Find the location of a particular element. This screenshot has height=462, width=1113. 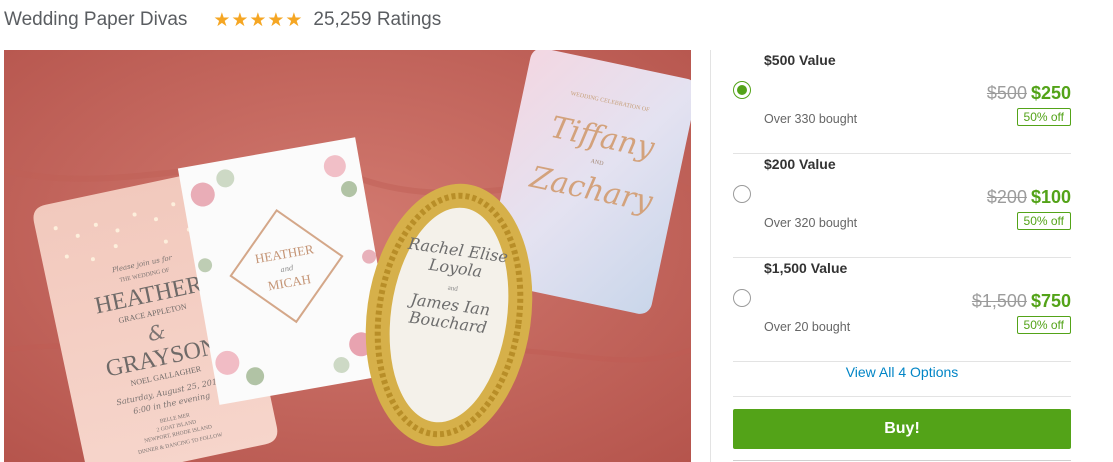

buy-button: Buy! is located at coordinates (902, 429).